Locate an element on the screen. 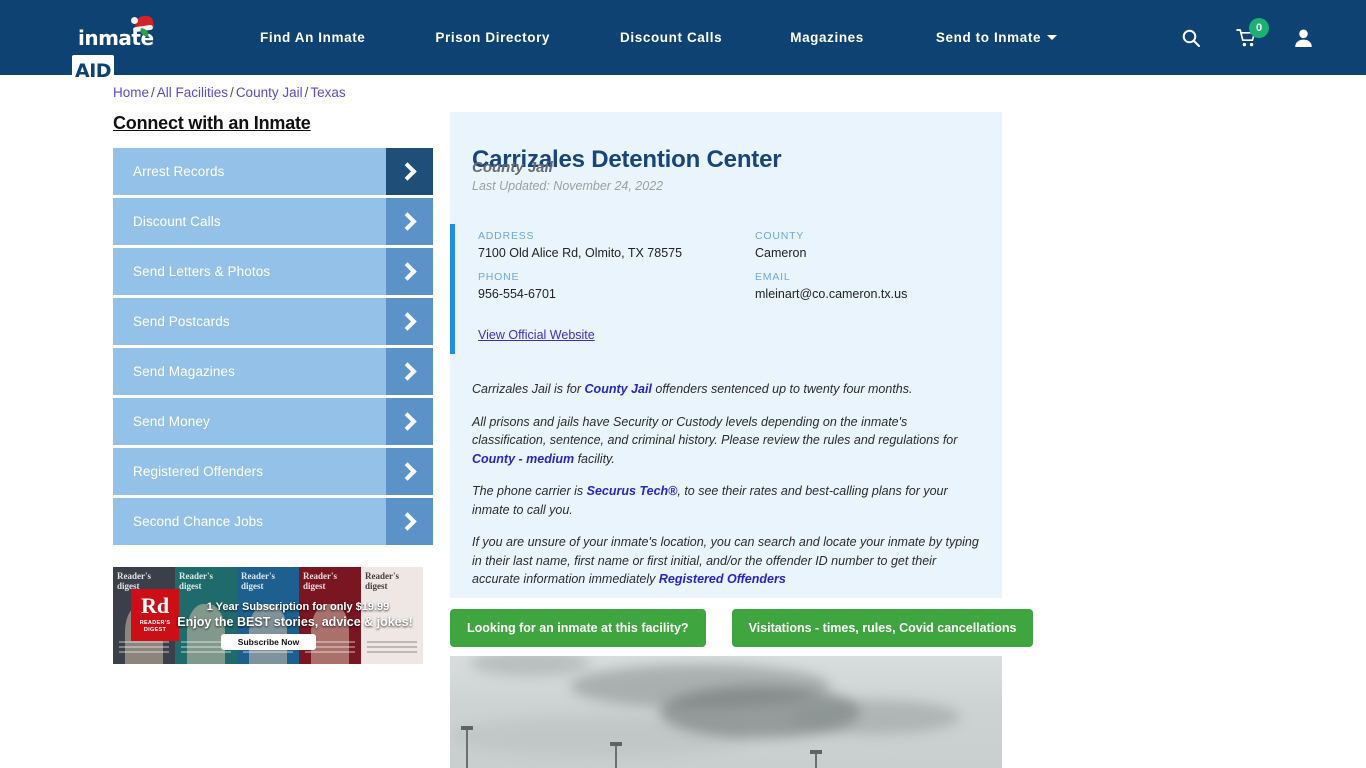 The width and height of the screenshot is (1366, 768). facility-type: County Jail is located at coordinates (512, 167).